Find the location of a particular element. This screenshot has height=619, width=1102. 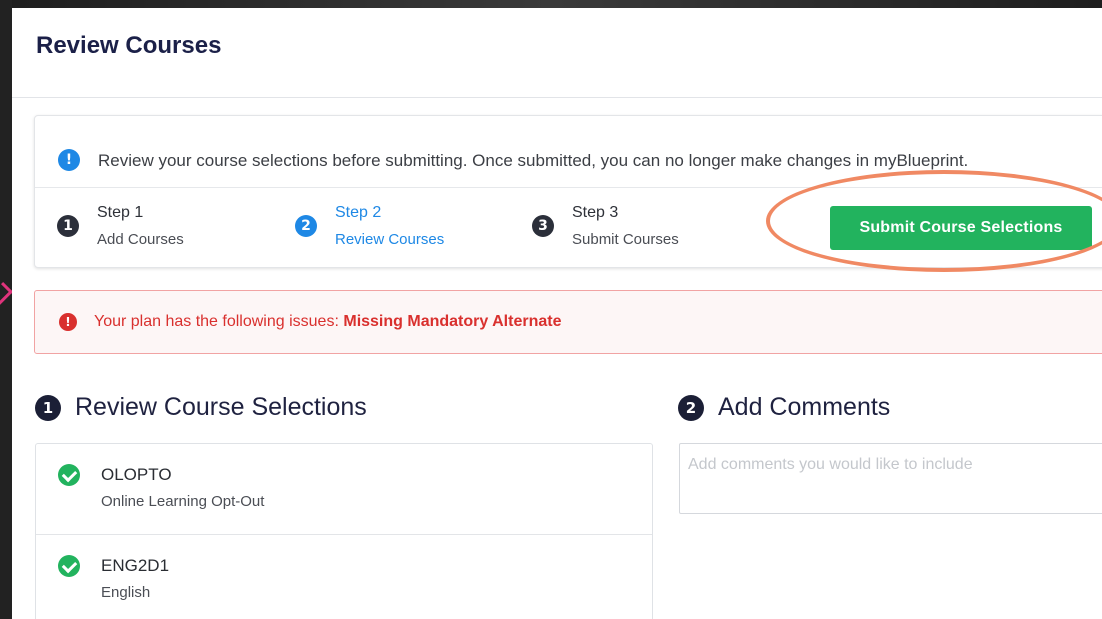

step-1-number-icon: 1 is located at coordinates (68, 226).